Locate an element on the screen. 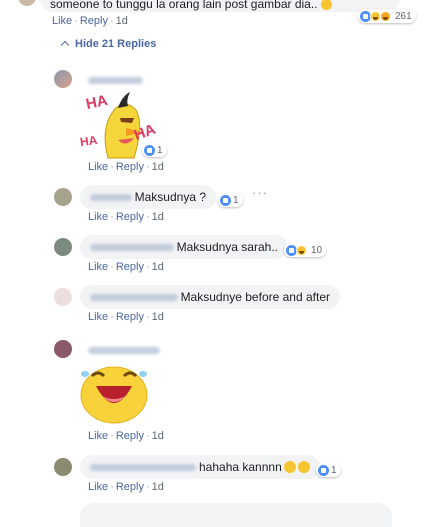  comment-bubble: hahaha kannnn is located at coordinates (200, 467).